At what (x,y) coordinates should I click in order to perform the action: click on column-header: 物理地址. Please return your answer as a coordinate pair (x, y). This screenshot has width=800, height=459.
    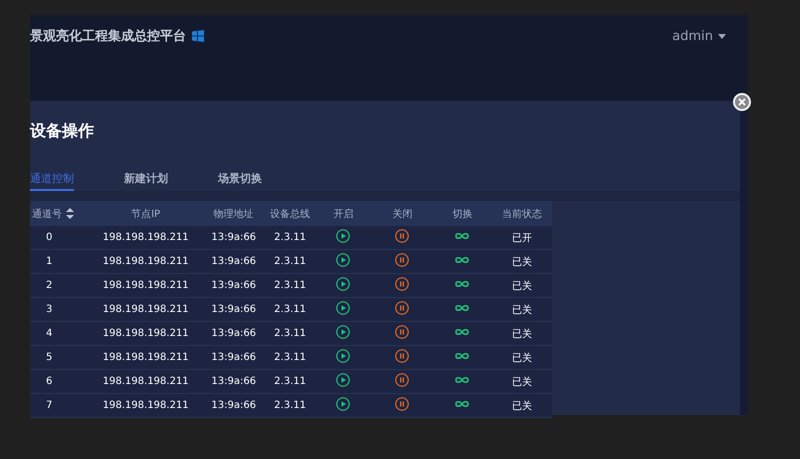
    Looking at the image, I should click on (234, 214).